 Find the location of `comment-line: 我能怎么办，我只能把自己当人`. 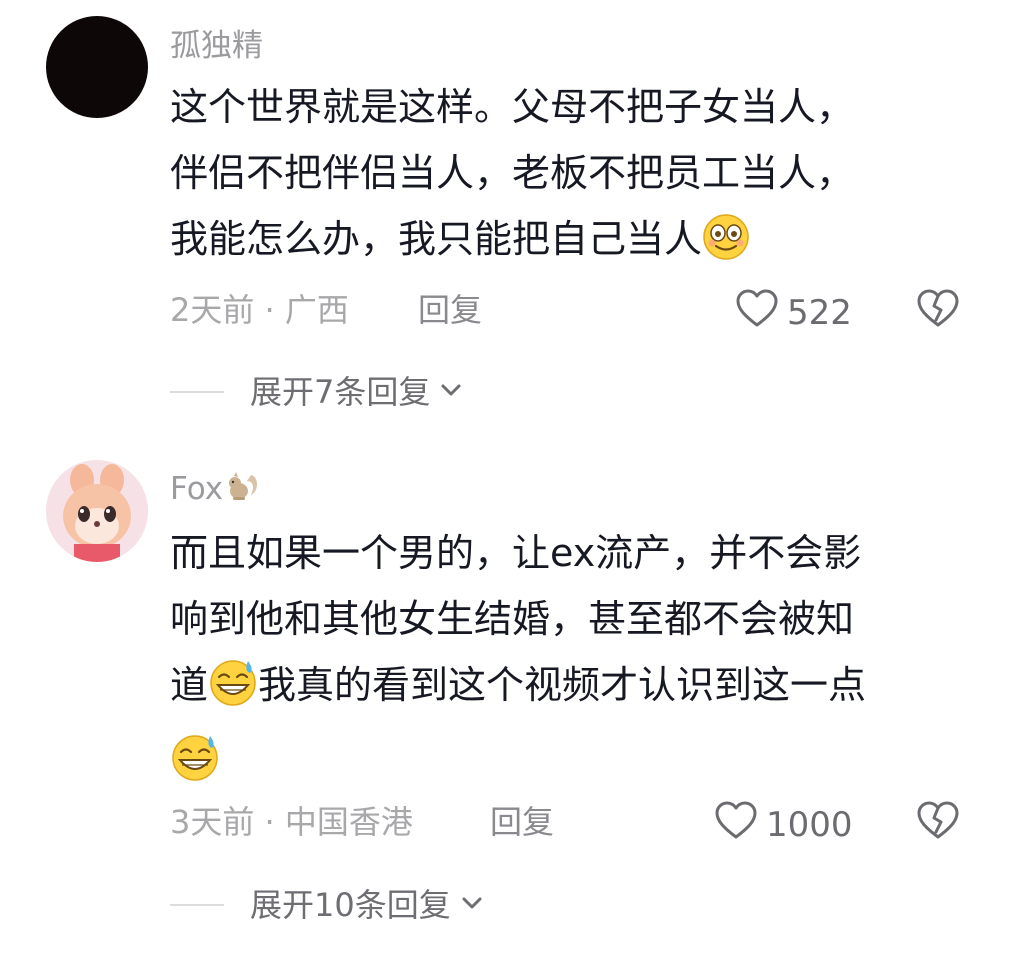

comment-line: 我能怎么办，我只能把自己当人 is located at coordinates (570, 243).